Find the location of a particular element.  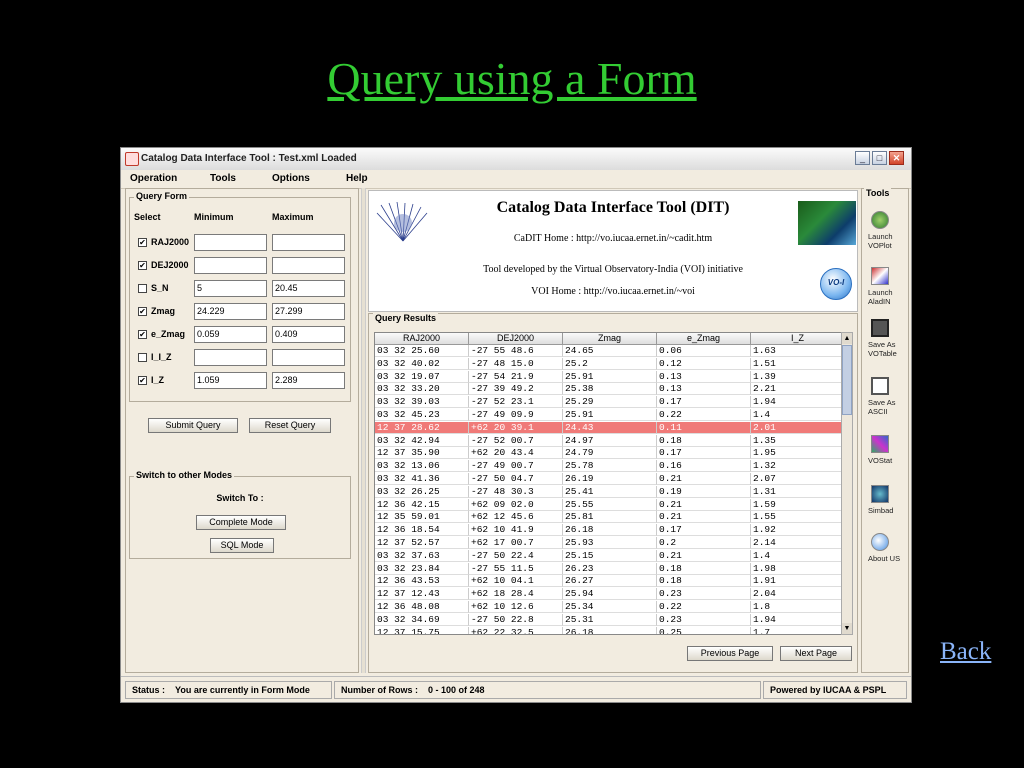

table-cell: -27 49 09.9 is located at coordinates (516, 415).